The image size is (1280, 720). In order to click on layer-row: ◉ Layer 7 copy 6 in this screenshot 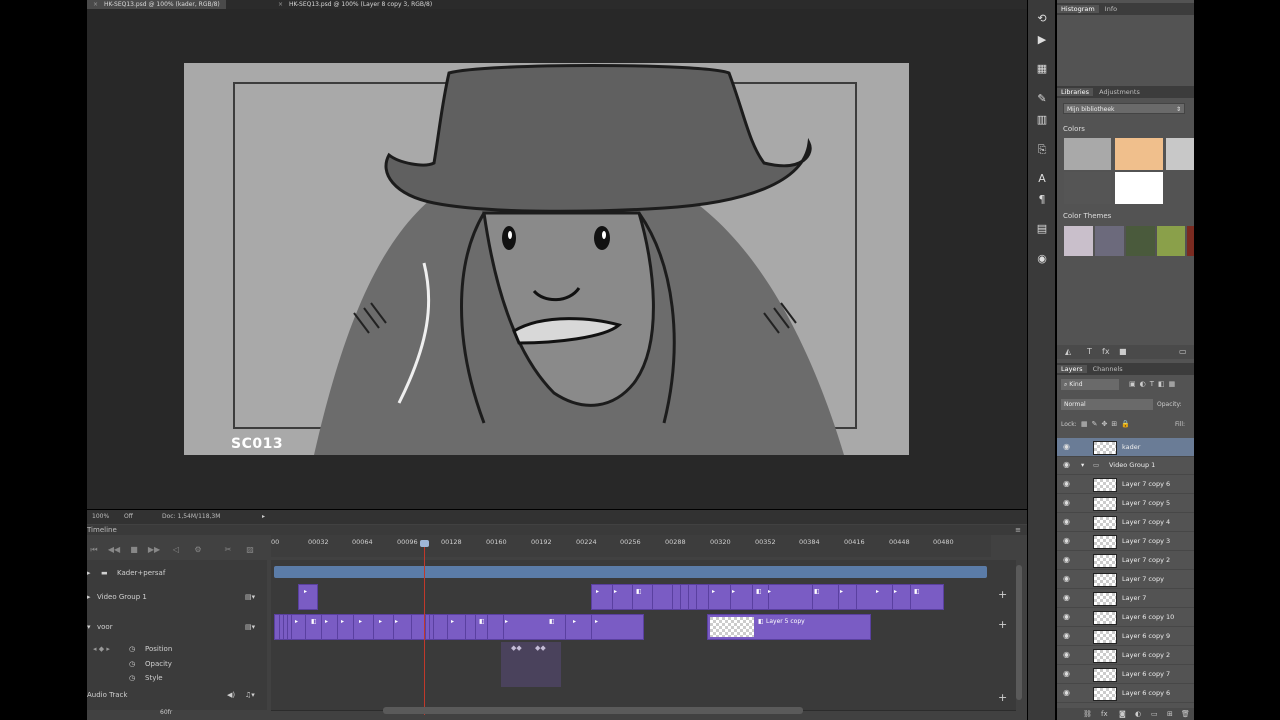, I will do `click(1125, 484)`.